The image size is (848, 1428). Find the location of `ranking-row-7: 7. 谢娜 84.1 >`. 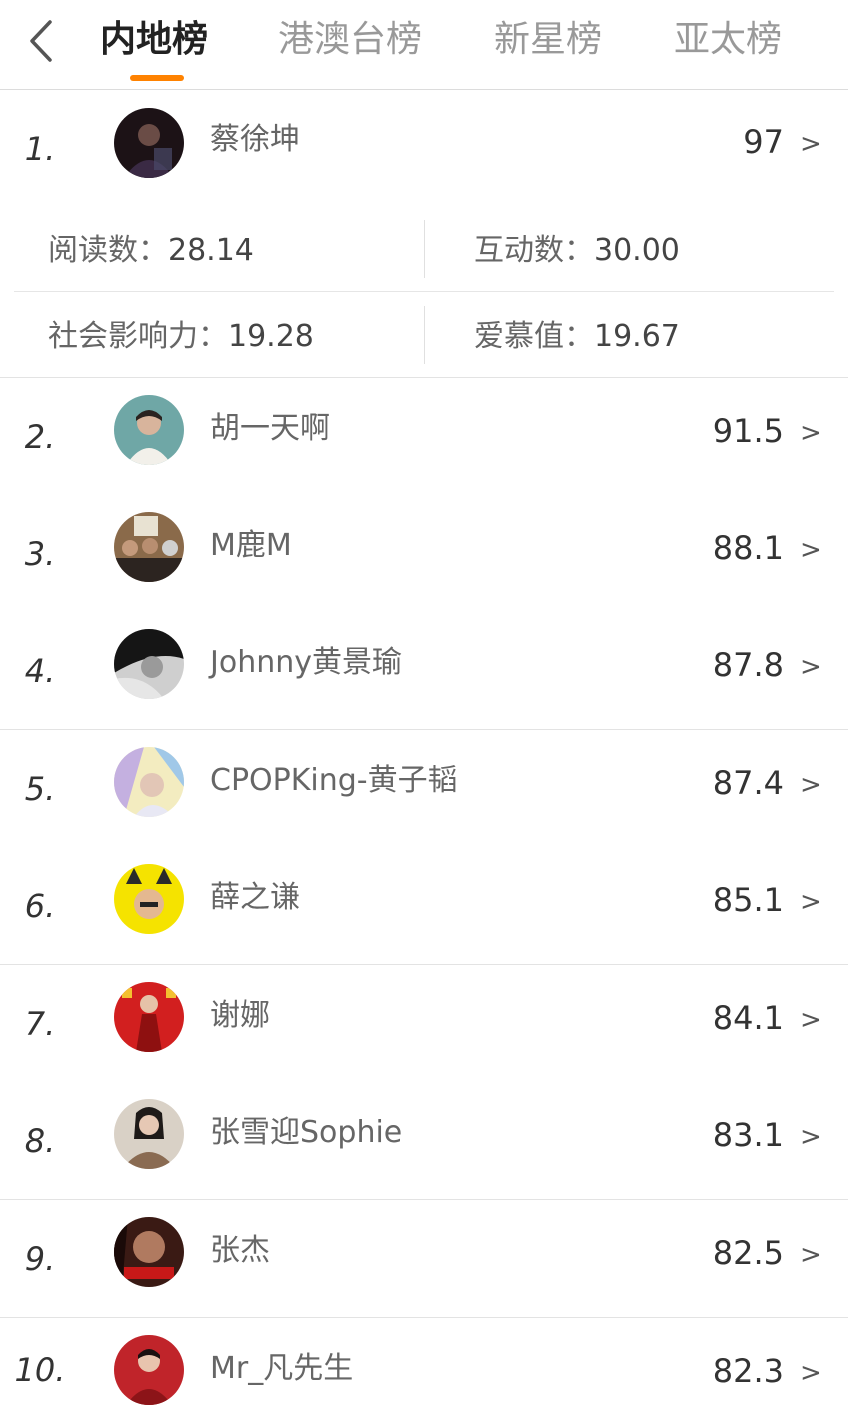

ranking-row-7: 7. 谢娜 84.1 > is located at coordinates (424, 1024).